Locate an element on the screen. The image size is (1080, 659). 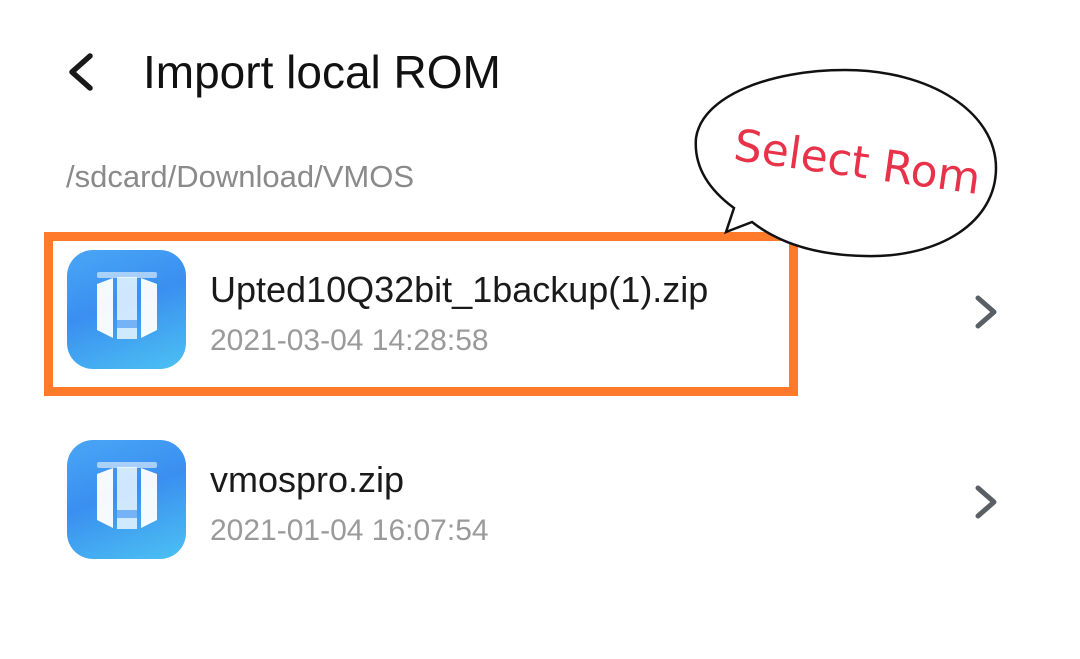
breadcrumb: /sdcard/Download/VMOS is located at coordinates (240, 176).